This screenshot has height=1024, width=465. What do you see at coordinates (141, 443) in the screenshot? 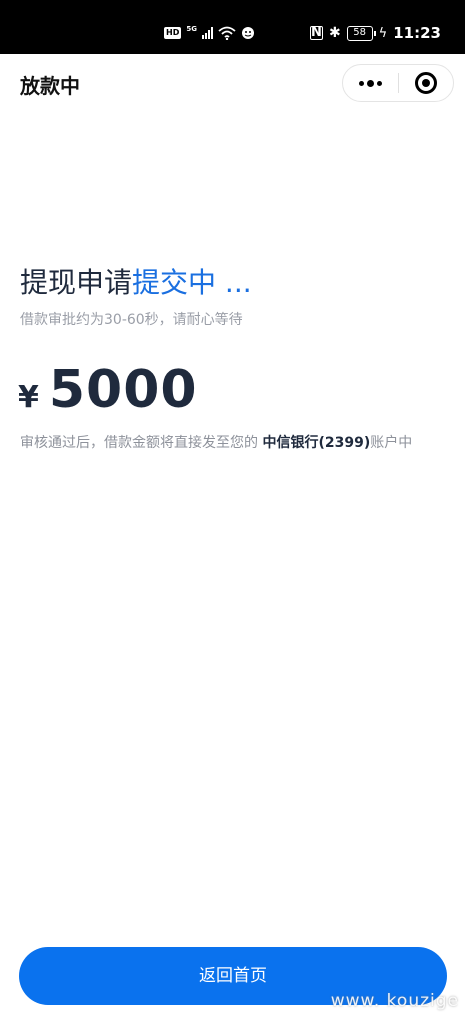
I see `notice-prefix: 审核通过后，借款金额将直接发至您的` at bounding box center [141, 443].